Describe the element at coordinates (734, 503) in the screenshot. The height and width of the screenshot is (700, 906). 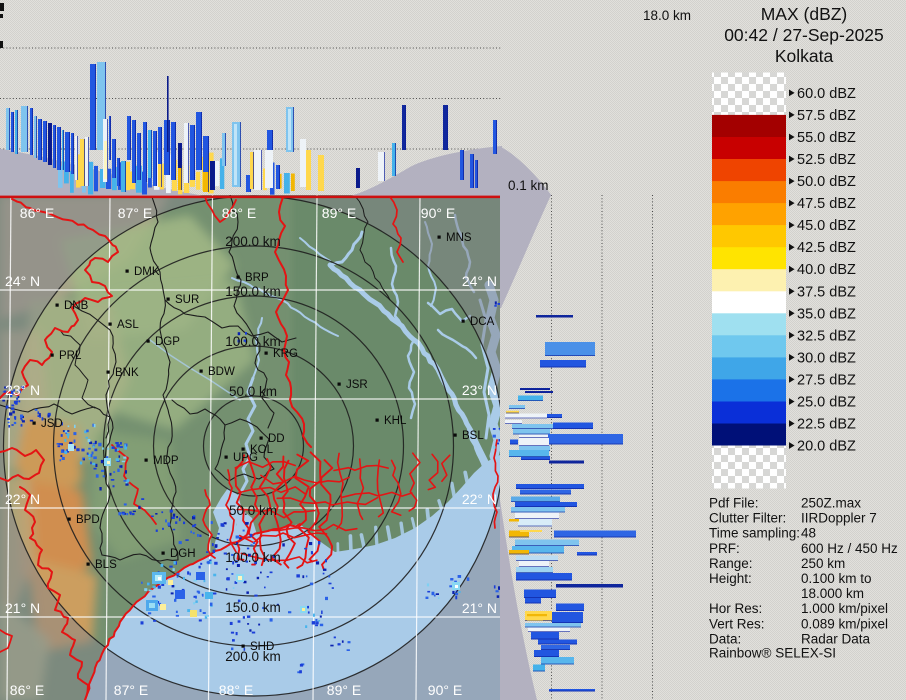
I see `svg-text: Pdf File:` at that location.